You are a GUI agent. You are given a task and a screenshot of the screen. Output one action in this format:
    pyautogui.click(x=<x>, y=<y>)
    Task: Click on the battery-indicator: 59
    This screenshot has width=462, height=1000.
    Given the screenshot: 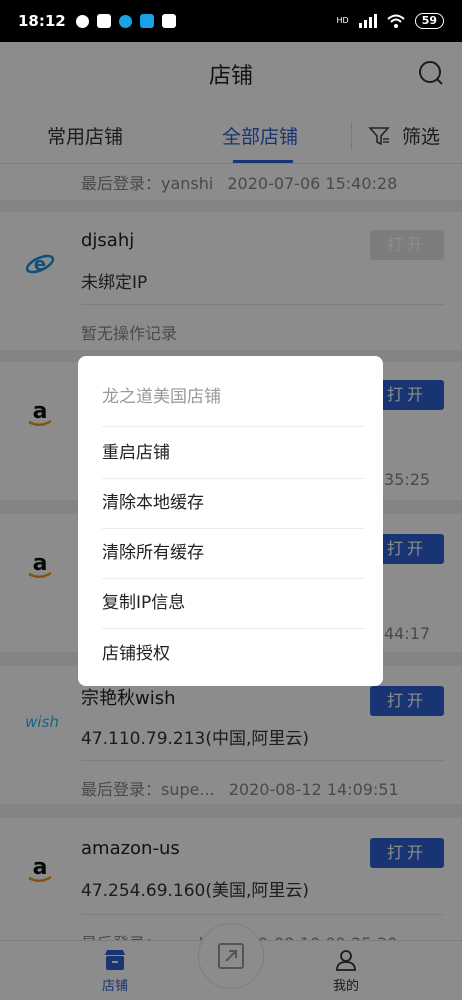 What is the action you would take?
    pyautogui.click(x=429, y=21)
    